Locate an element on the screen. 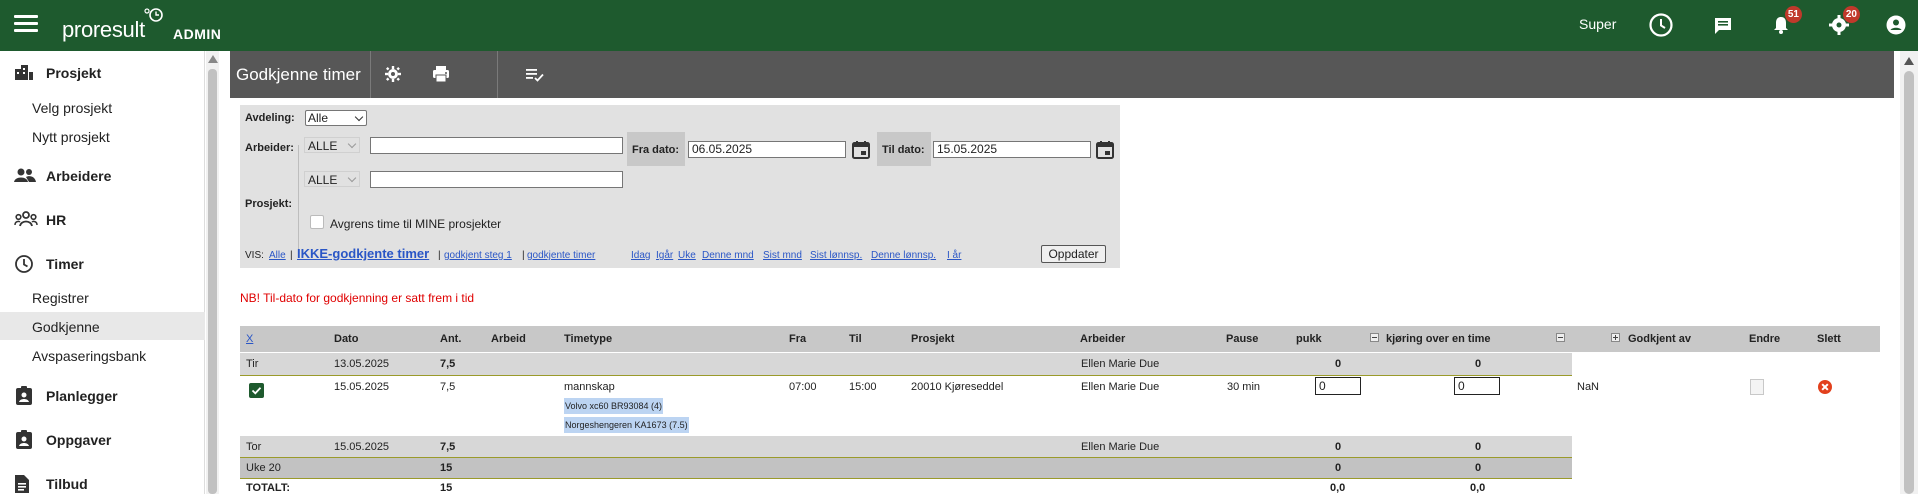  toolbar-separator is located at coordinates (497, 74).